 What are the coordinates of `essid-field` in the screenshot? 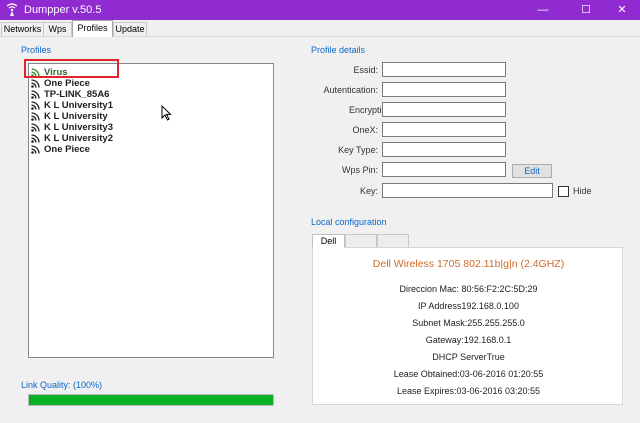 It's located at (444, 69).